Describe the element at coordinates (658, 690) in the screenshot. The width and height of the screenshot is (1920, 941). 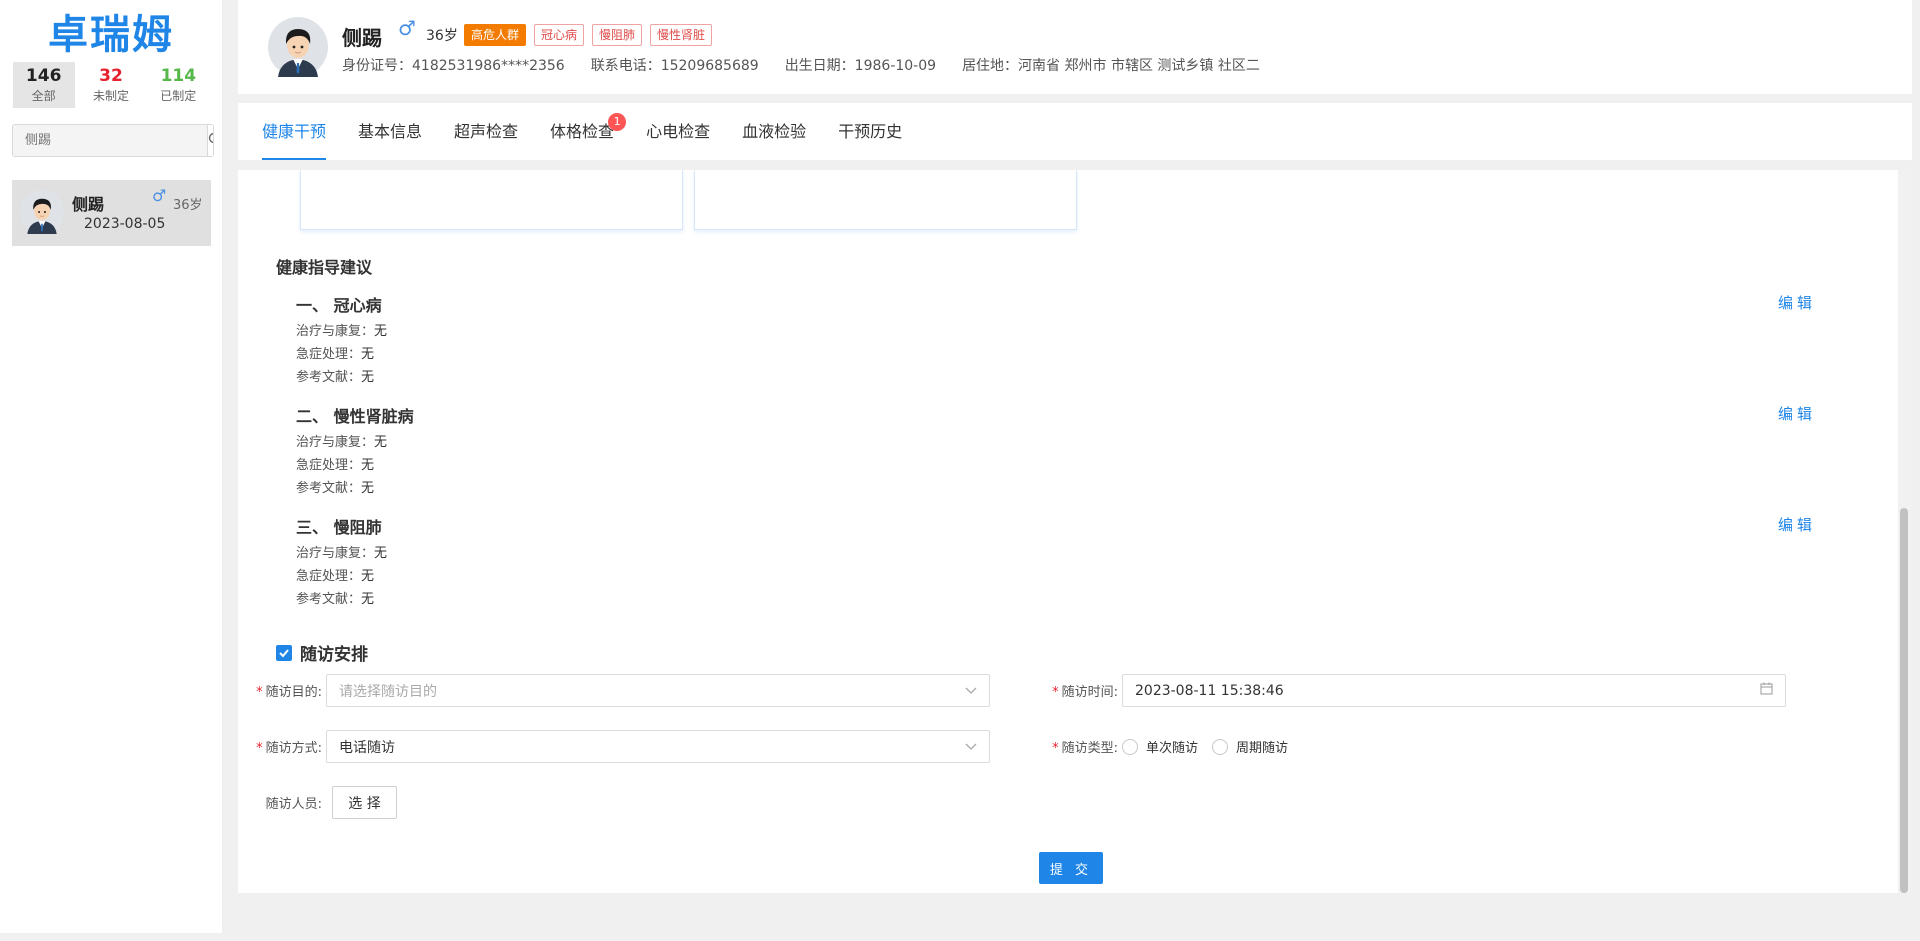
I see `purpose-select: 请选择随访目的` at that location.